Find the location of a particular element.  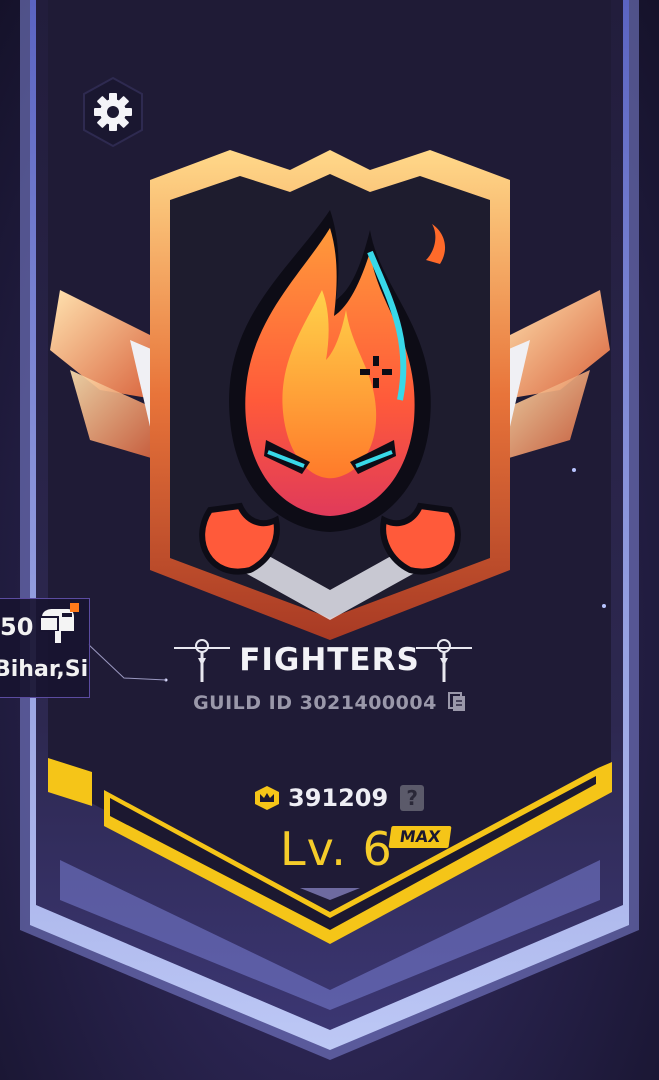

copy-icon is located at coordinates (456, 702).